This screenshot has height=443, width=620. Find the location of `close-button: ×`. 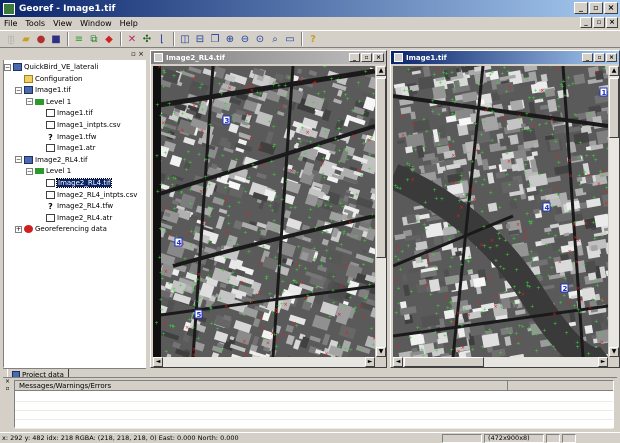

close-button: × is located at coordinates (611, 8).